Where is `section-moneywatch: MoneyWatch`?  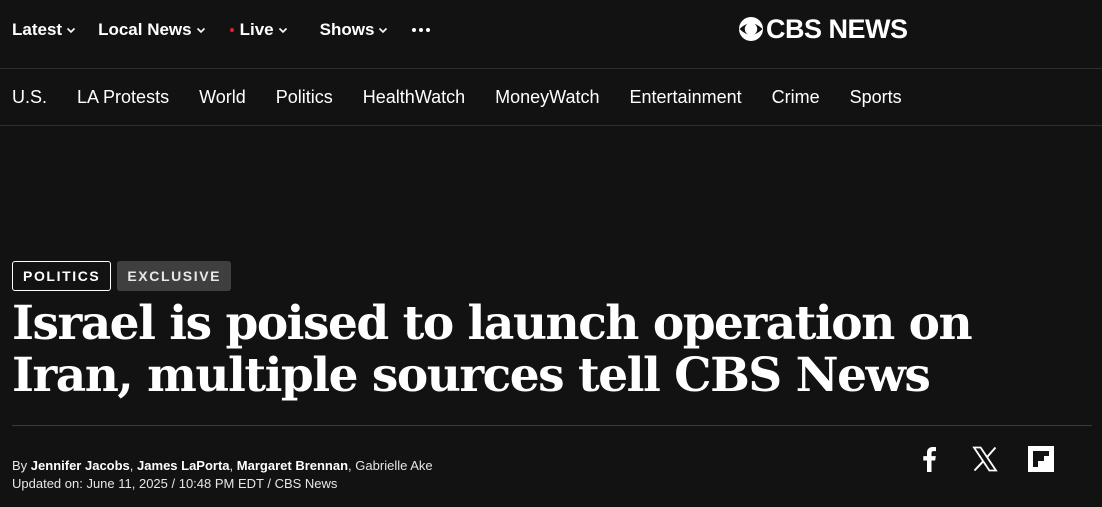 section-moneywatch: MoneyWatch is located at coordinates (547, 97).